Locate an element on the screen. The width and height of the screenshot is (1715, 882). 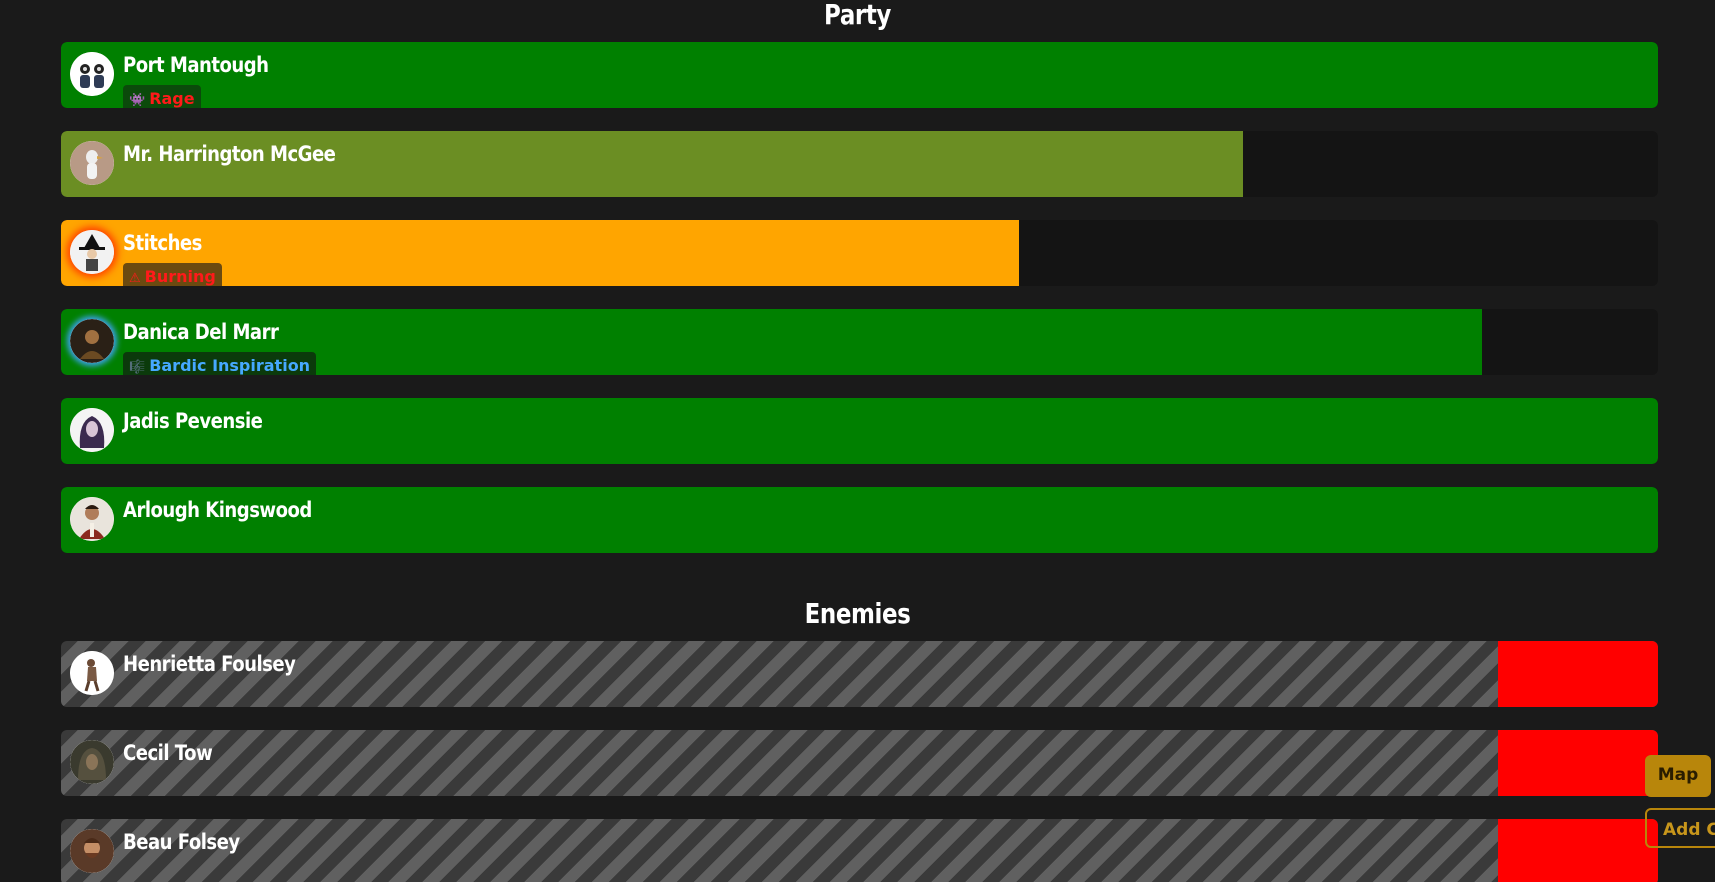
bearded-portrait-icon is located at coordinates (92, 851).